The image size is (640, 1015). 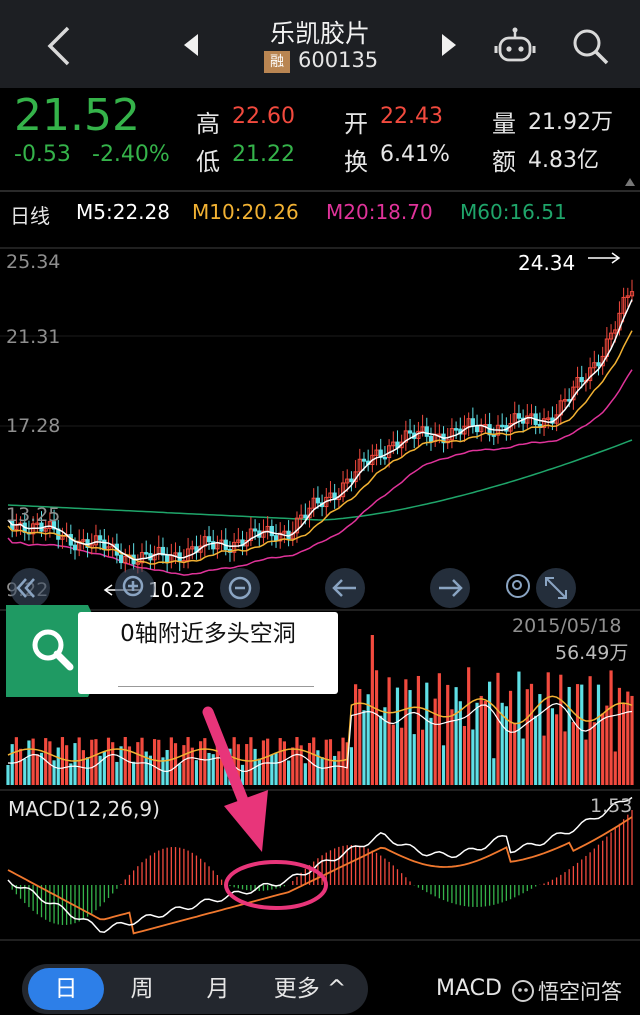 I want to click on ma60-path, so click(x=320, y=480).